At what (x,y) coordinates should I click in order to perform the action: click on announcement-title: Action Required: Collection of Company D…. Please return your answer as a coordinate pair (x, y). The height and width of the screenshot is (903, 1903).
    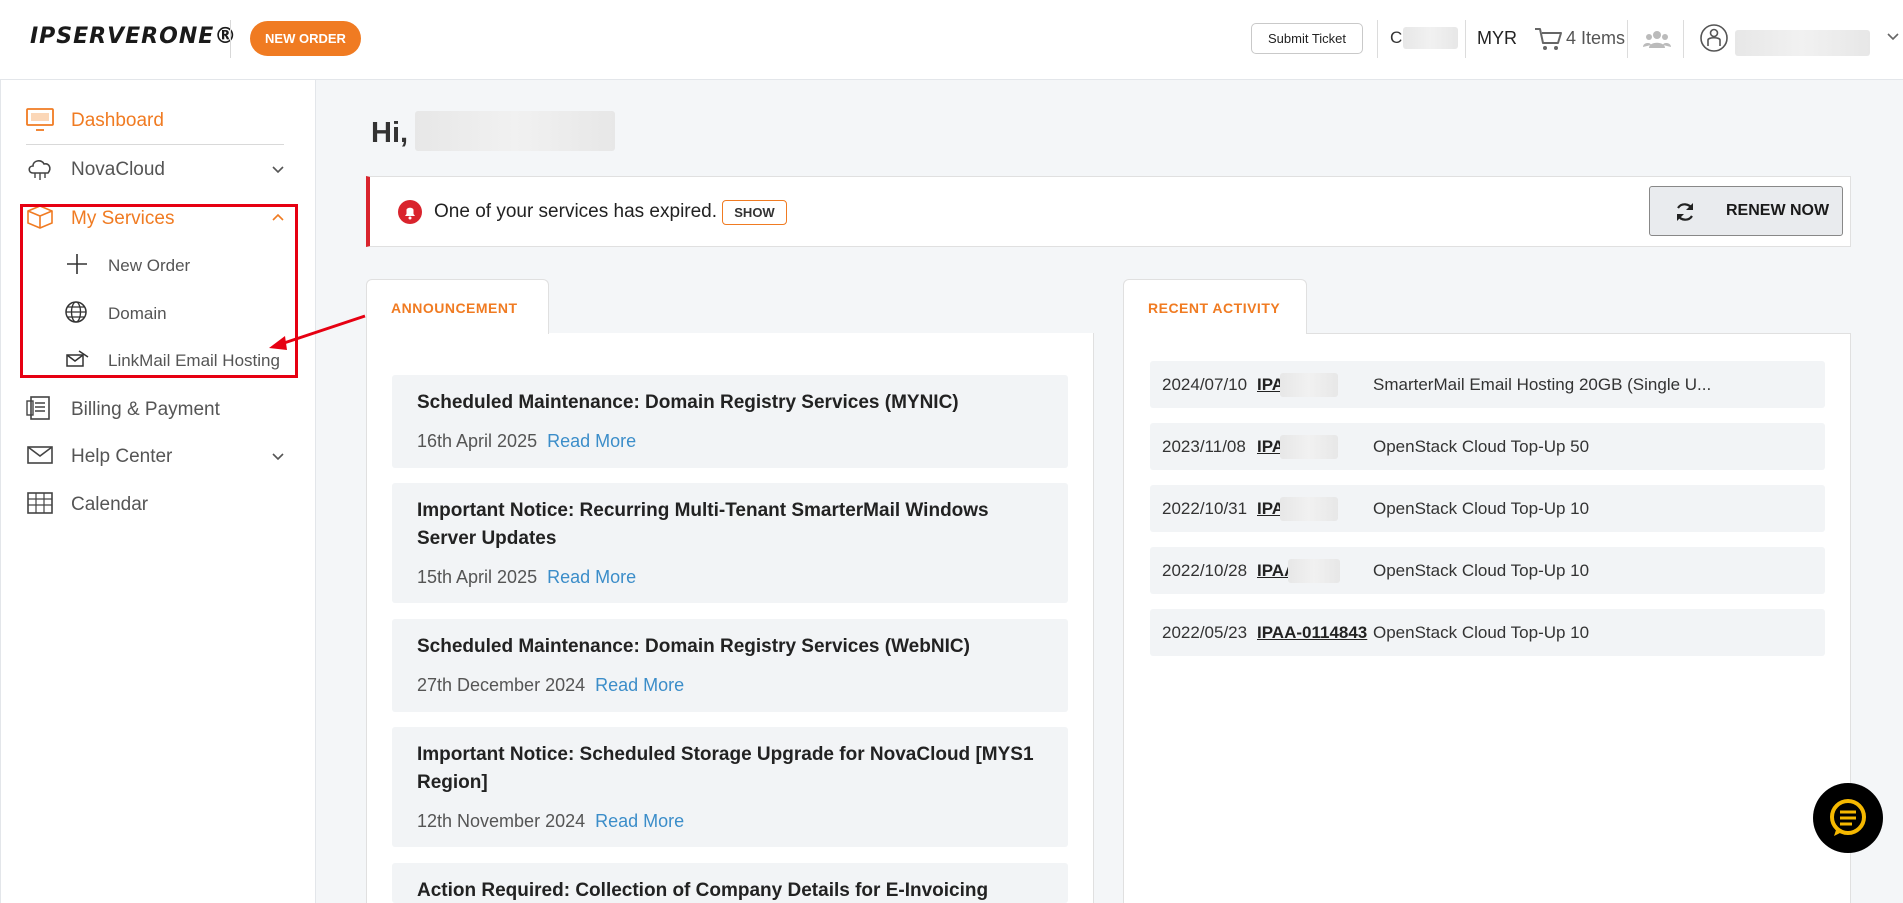
    Looking at the image, I should click on (732, 890).